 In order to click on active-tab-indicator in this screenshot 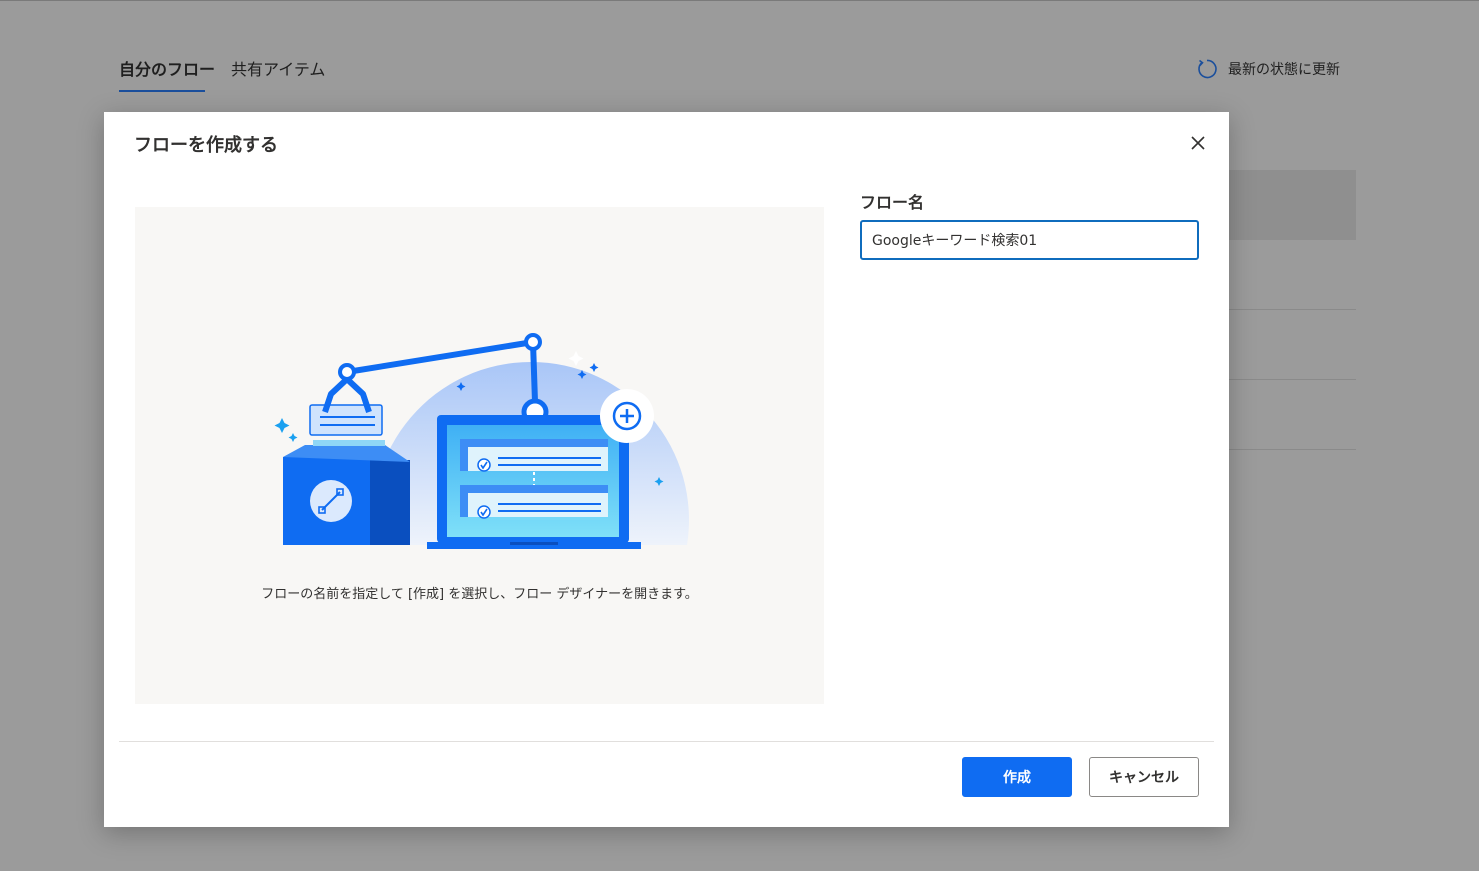, I will do `click(162, 91)`.